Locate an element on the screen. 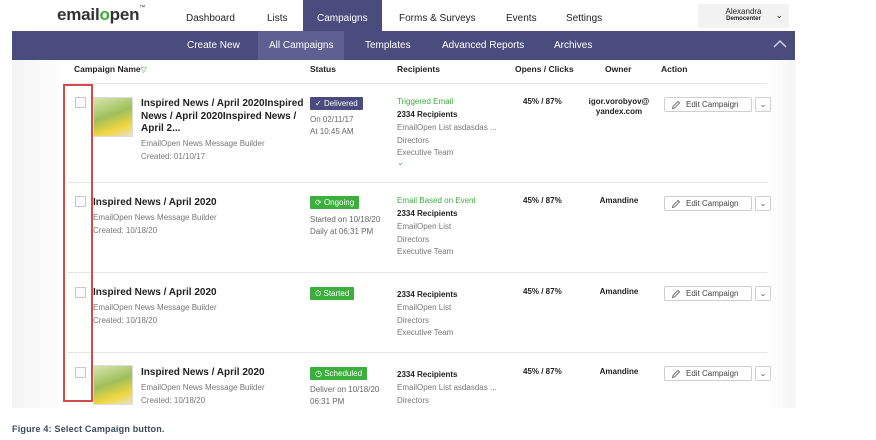 The image size is (876, 440). nav-events: Events is located at coordinates (521, 15).